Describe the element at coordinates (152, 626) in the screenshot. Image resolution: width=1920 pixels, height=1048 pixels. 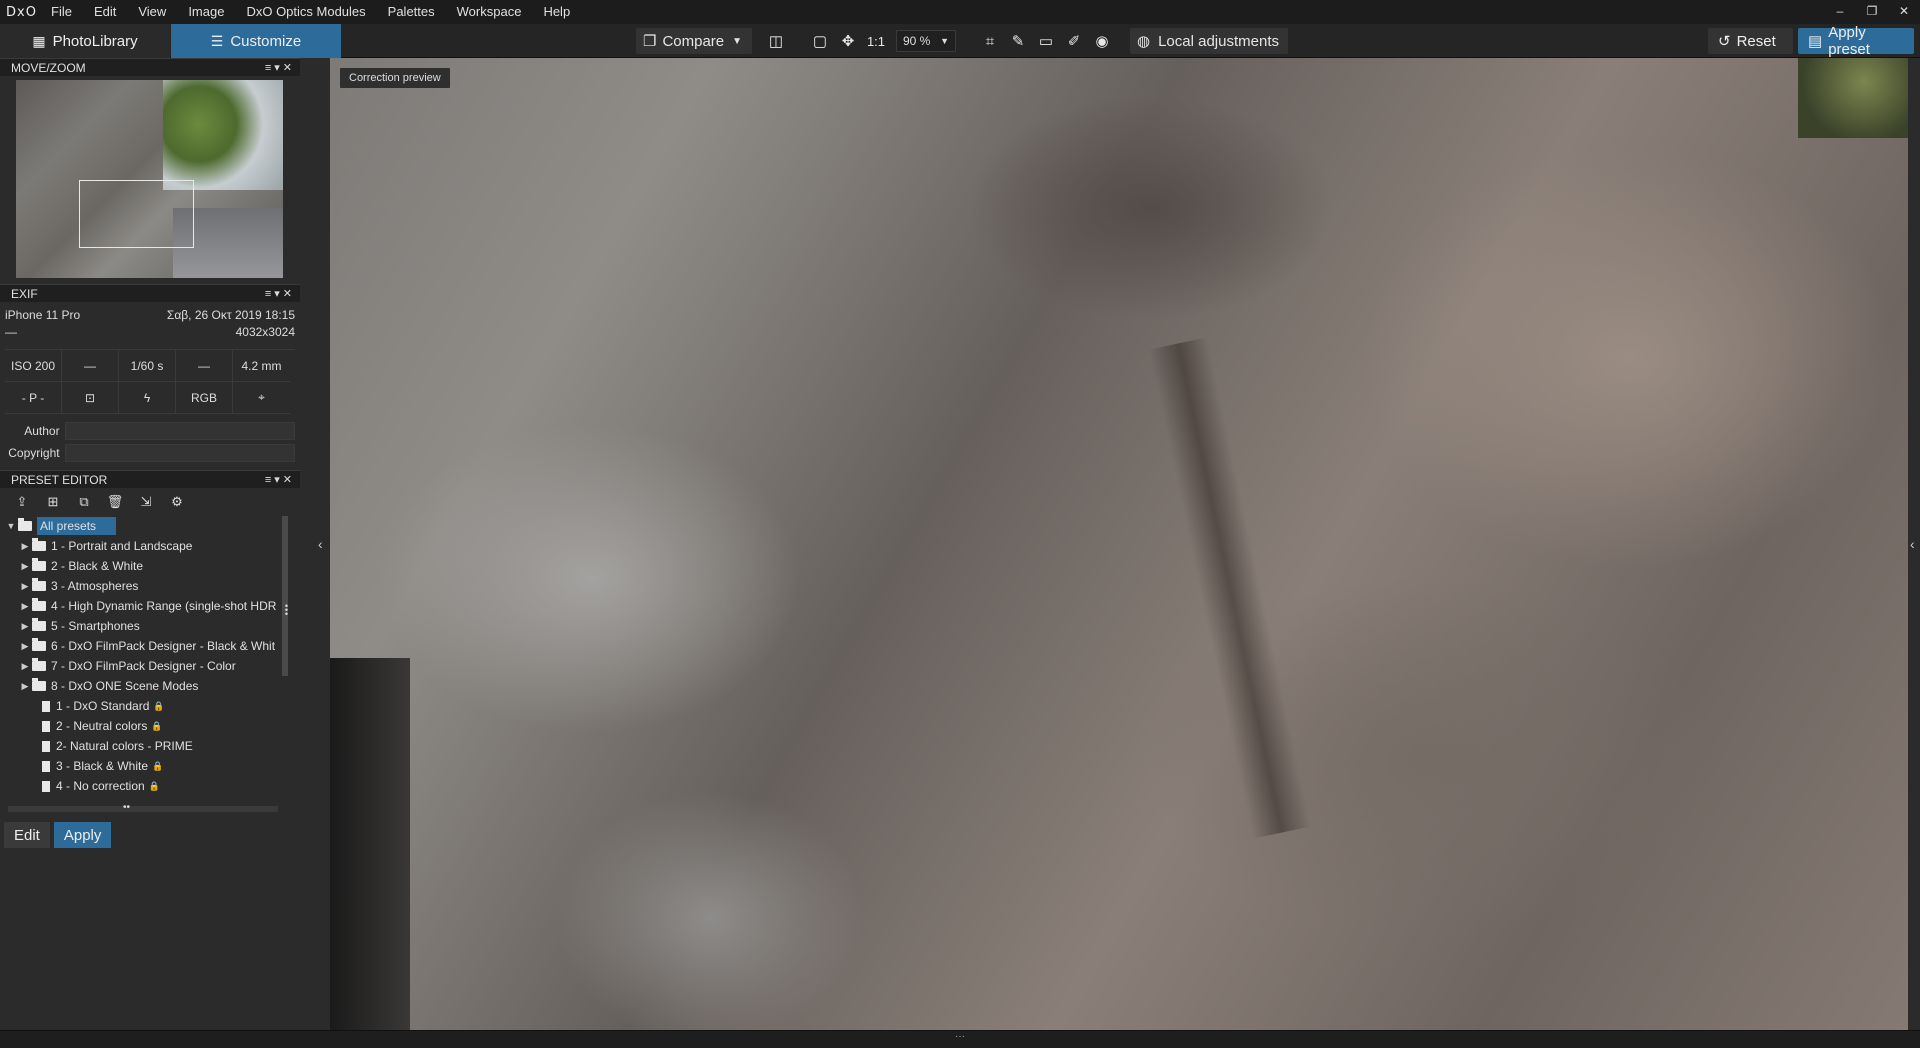
I see `tree-folder-item: ▶ 5 - Smartphones` at that location.